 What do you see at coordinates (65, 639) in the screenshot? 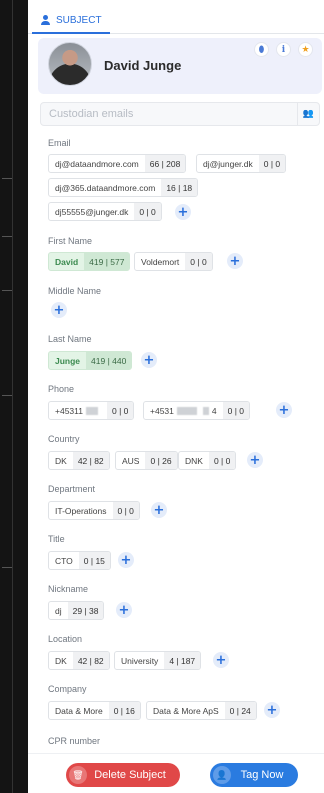
I see `location-label: Location` at bounding box center [65, 639].